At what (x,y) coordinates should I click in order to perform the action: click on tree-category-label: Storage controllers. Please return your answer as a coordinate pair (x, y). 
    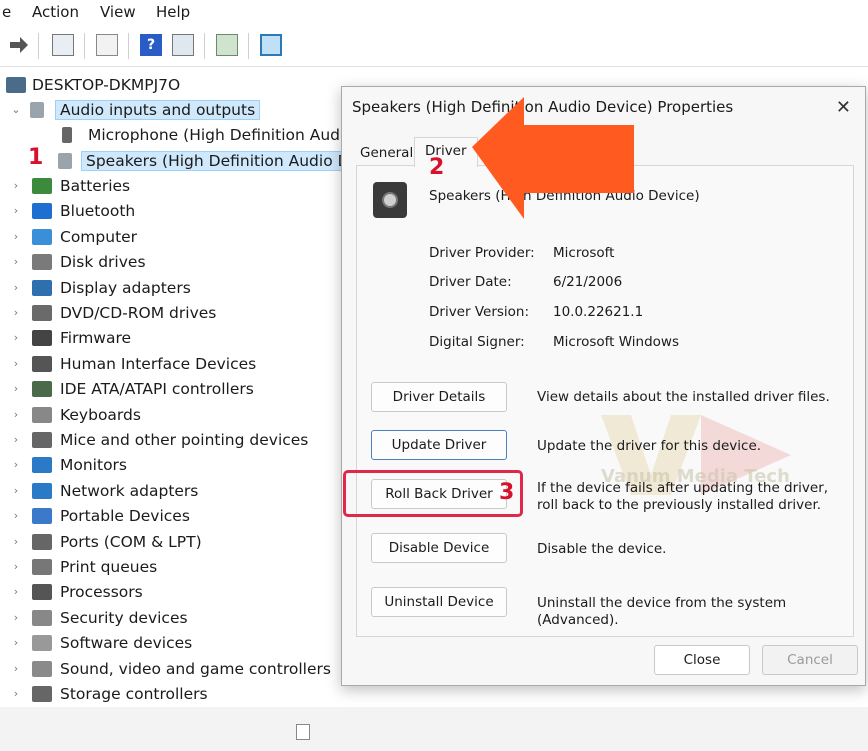
    Looking at the image, I should click on (134, 694).